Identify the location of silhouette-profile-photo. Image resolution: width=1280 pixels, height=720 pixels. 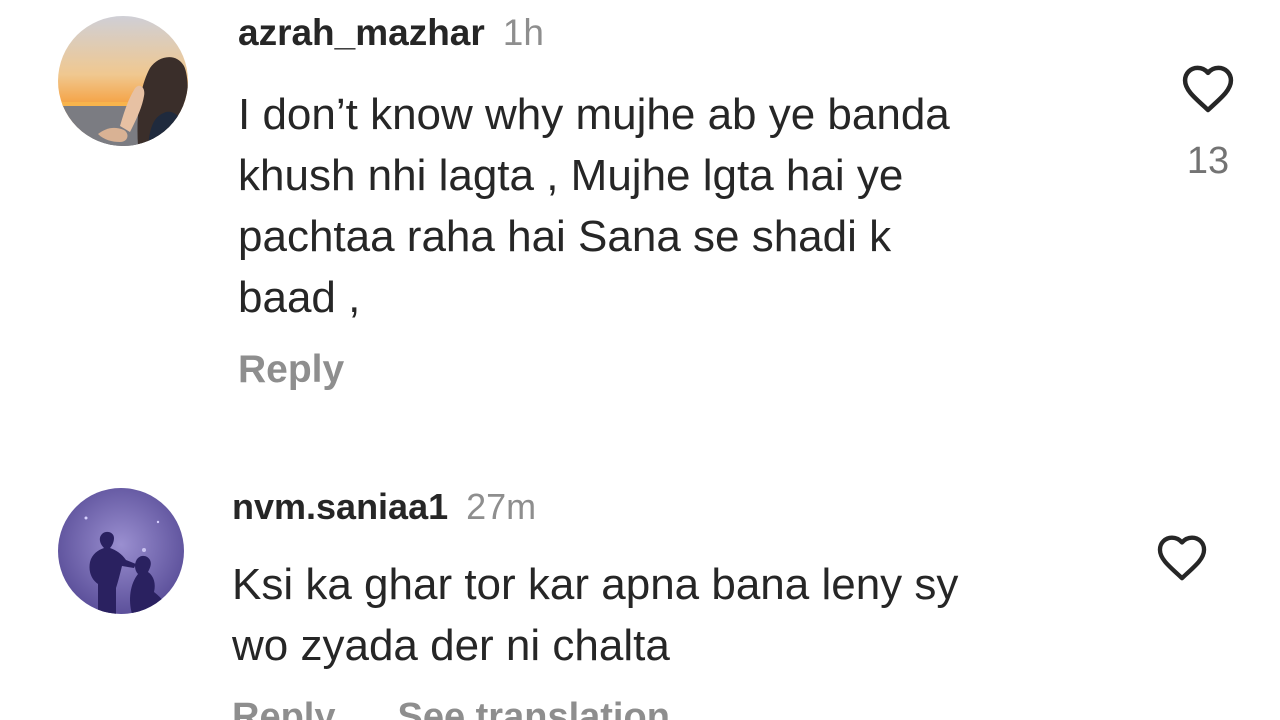
(121, 551).